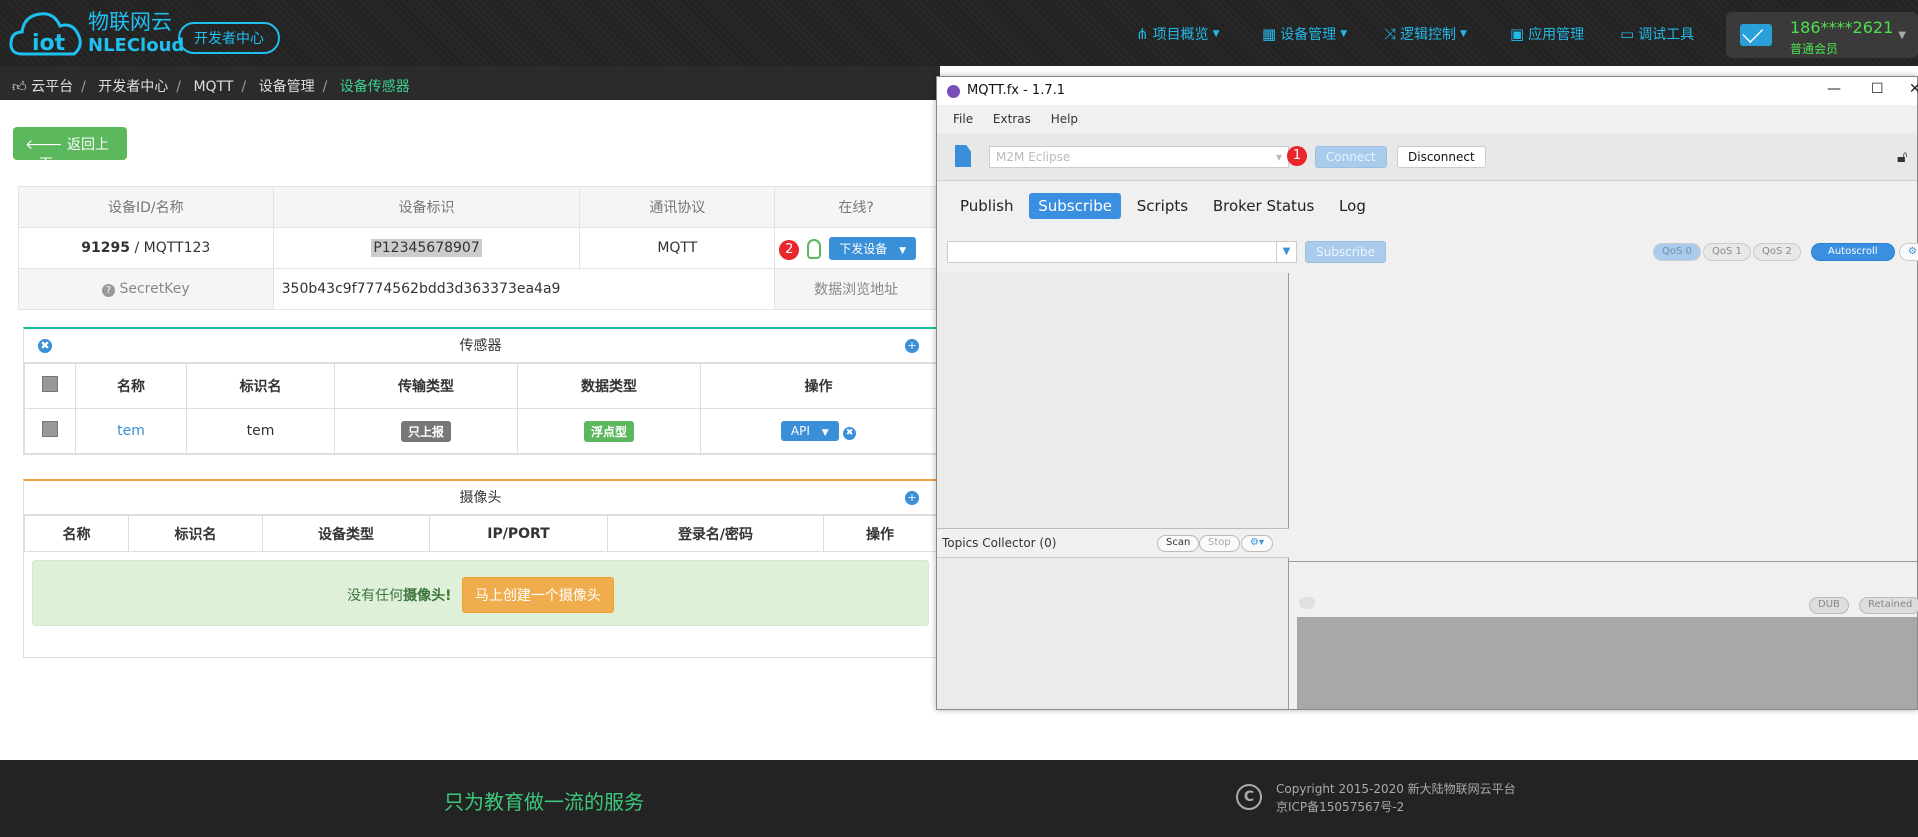  I want to click on col-header: 通讯协议, so click(677, 207).